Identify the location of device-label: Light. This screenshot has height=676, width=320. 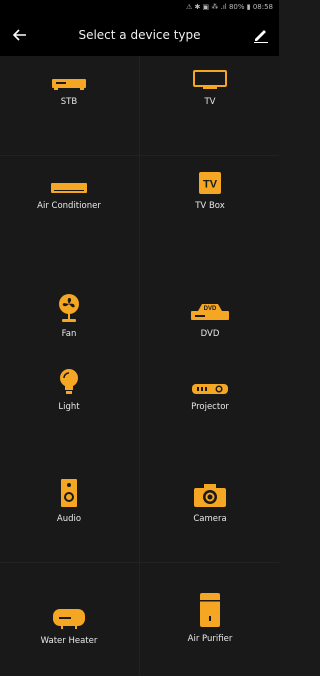
(69, 407).